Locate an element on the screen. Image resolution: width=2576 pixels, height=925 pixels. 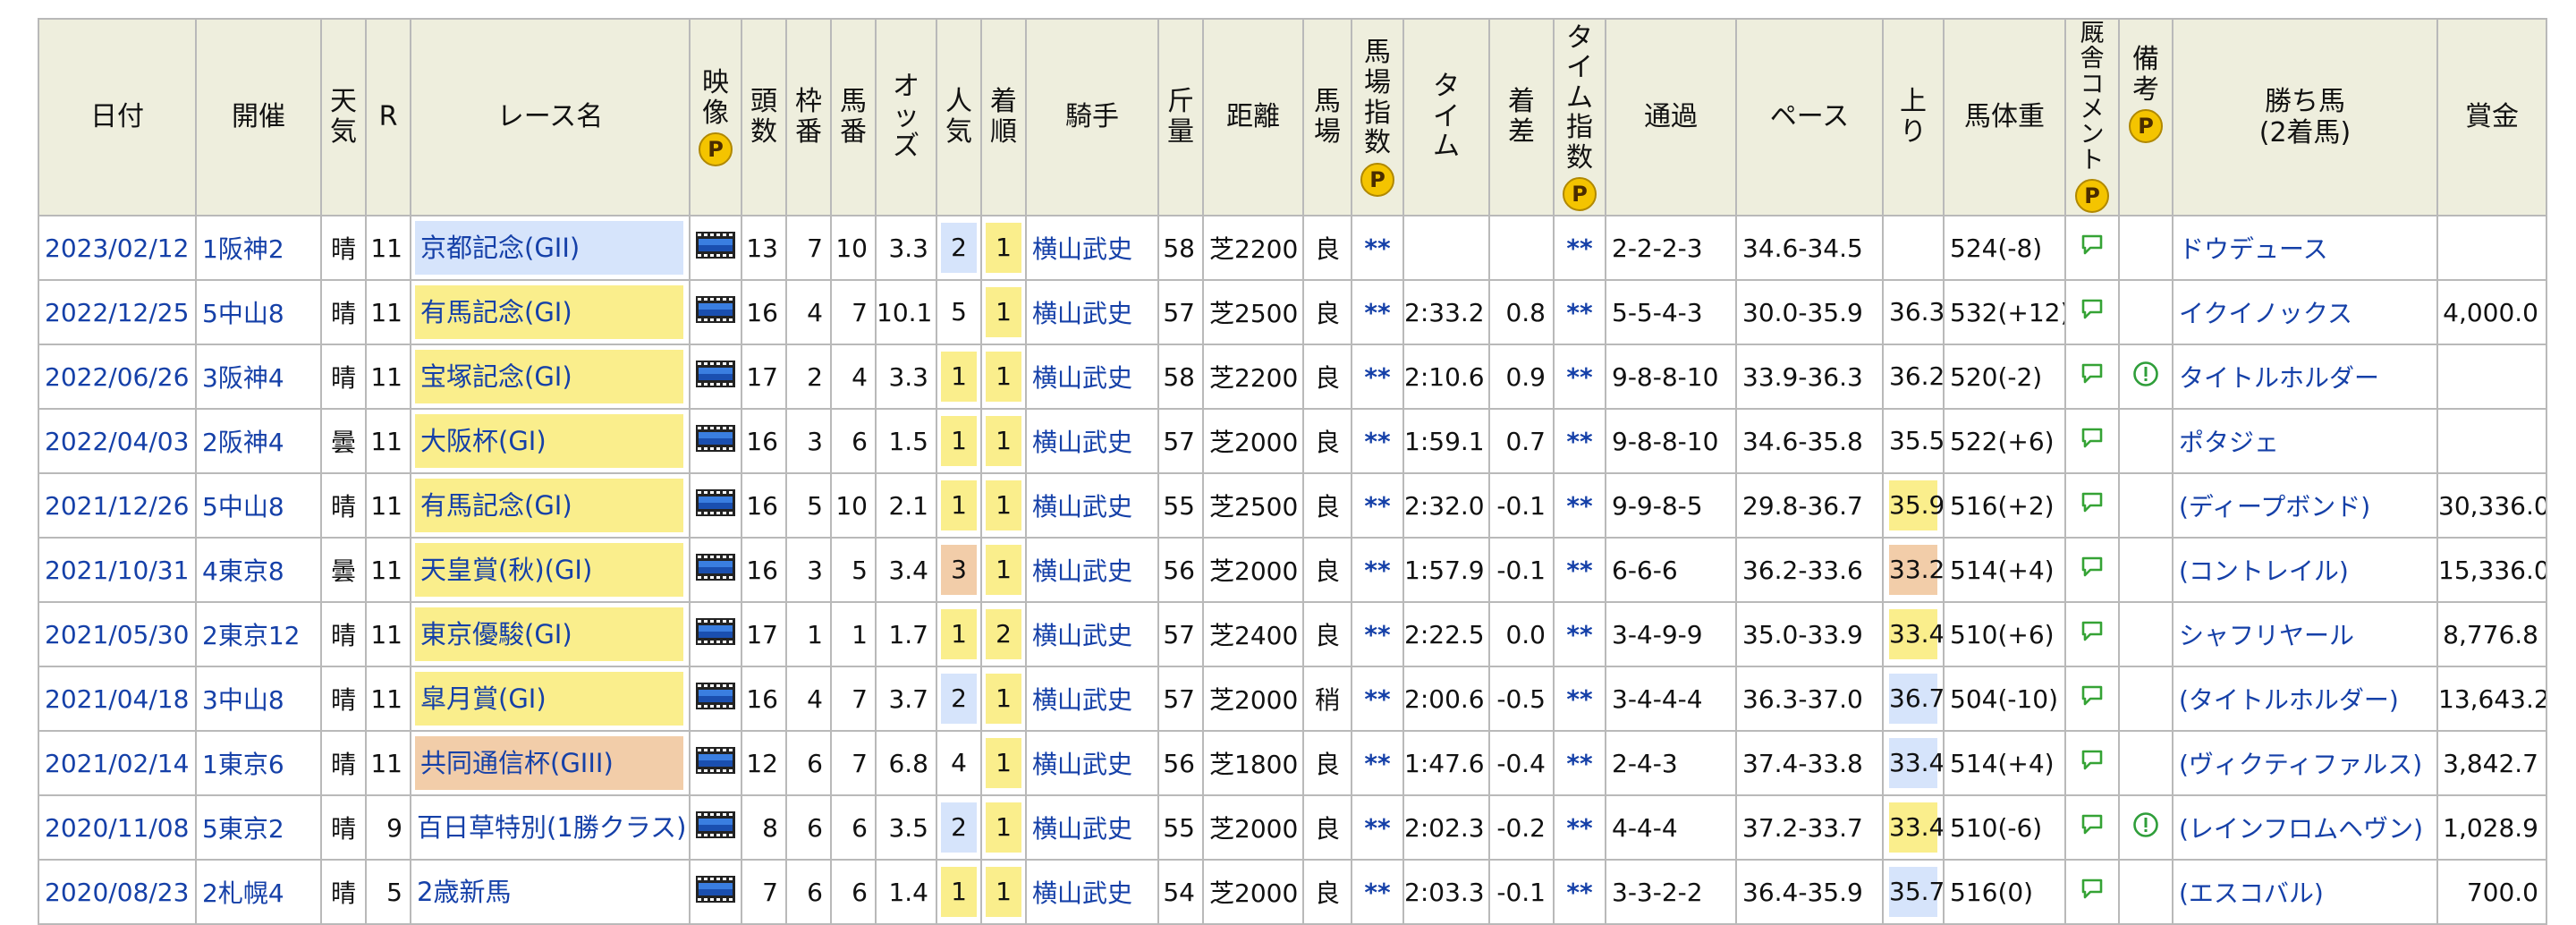
cell-venue: 1東京6 is located at coordinates (258, 763).